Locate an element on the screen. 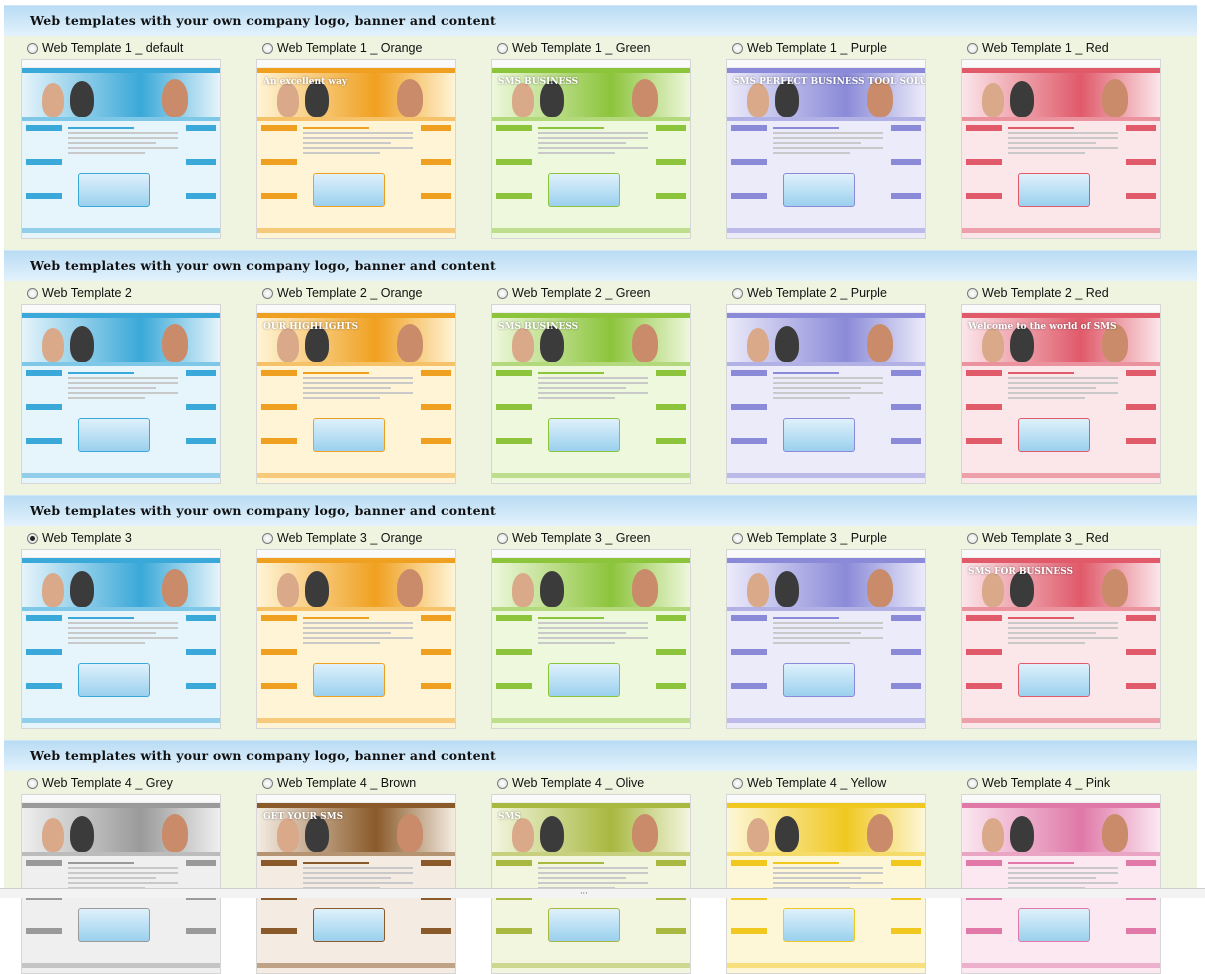 The height and width of the screenshot is (974, 1205). template-option-label: Web Template 4 _ Brown is located at coordinates (346, 783).